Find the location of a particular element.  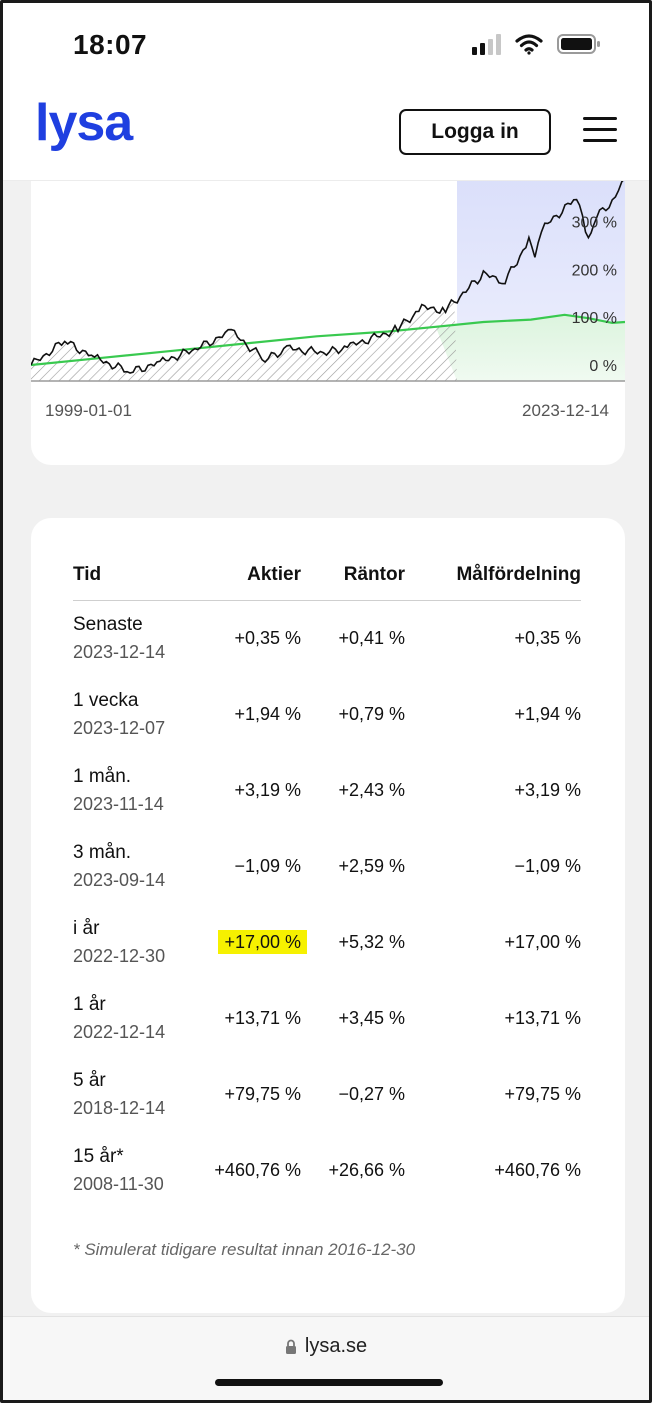

table-row: 1 mån. 2023-11-14 +3,19 % +2,43 % +3,19 % is located at coordinates (327, 791).